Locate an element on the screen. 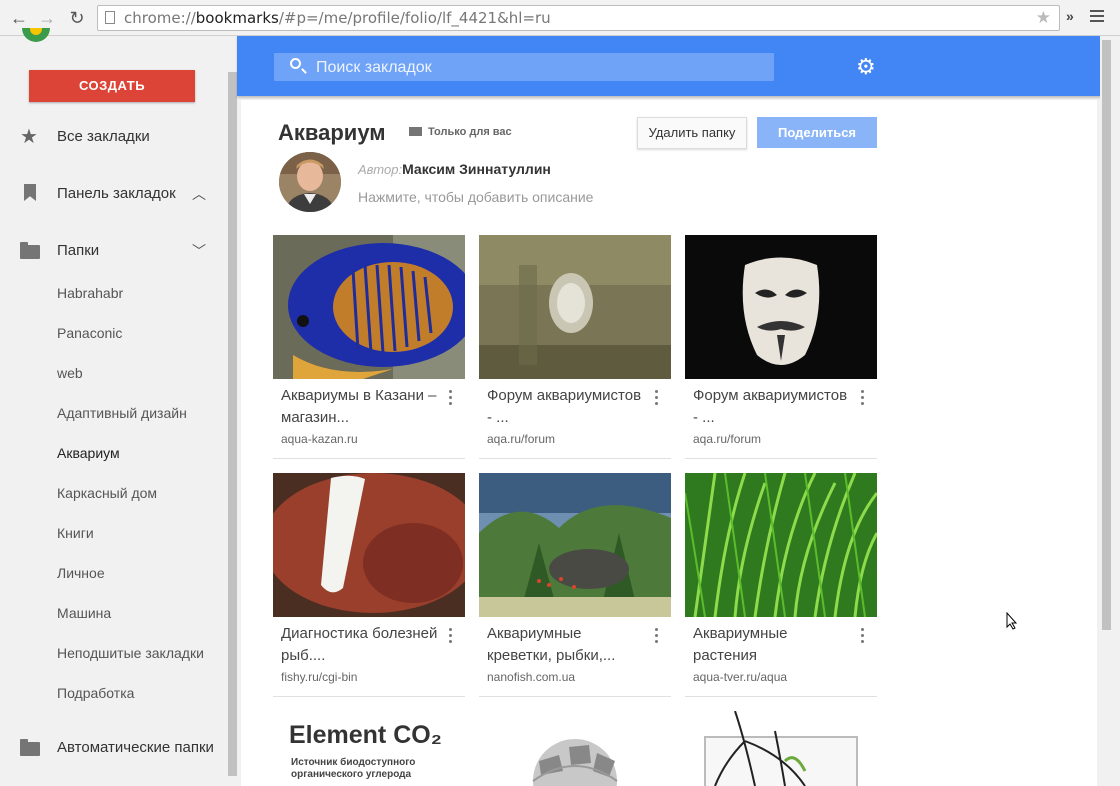 The width and height of the screenshot is (1120, 786). bookmark-title: Аквариумные растения is located at coordinates (740, 644).